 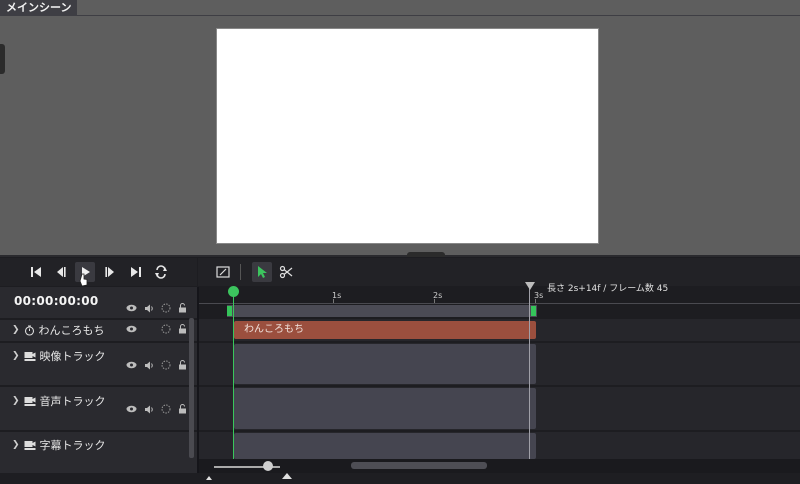 What do you see at coordinates (233, 291) in the screenshot?
I see `playhead-handle` at bounding box center [233, 291].